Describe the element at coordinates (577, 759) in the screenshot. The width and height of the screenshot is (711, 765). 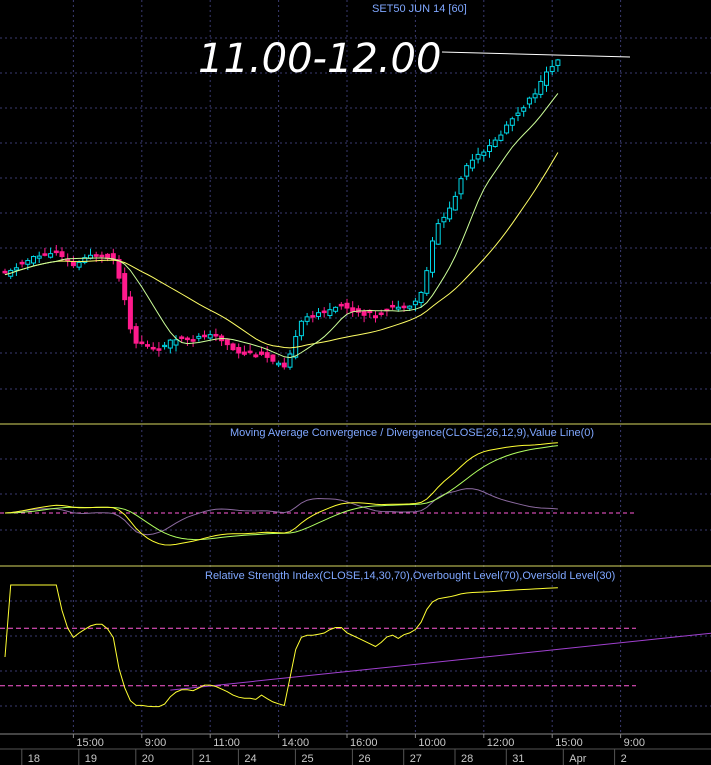
I see `date-tick-label: Apr` at that location.